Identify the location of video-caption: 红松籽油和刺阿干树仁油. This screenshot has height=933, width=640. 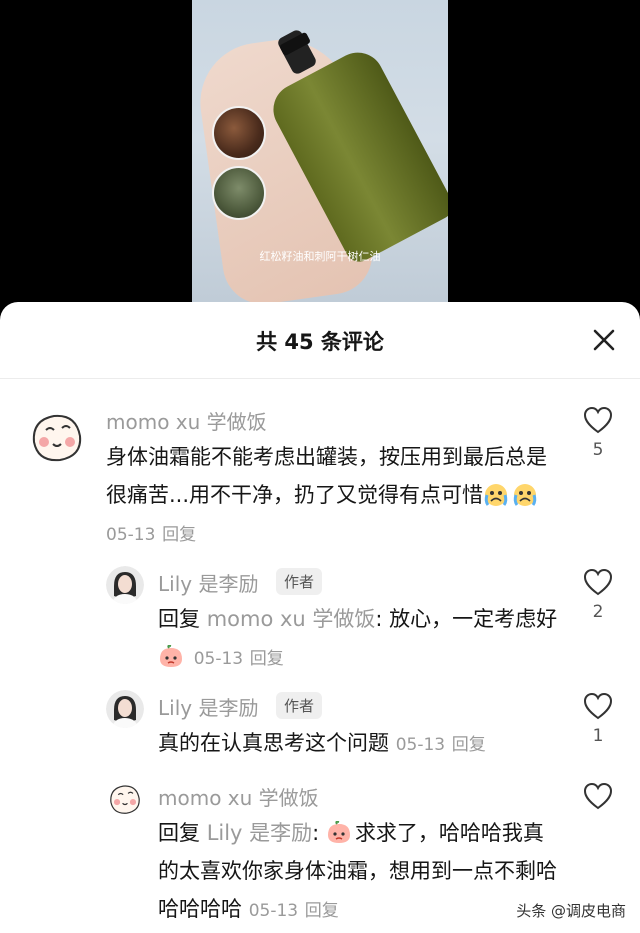
(320, 256).